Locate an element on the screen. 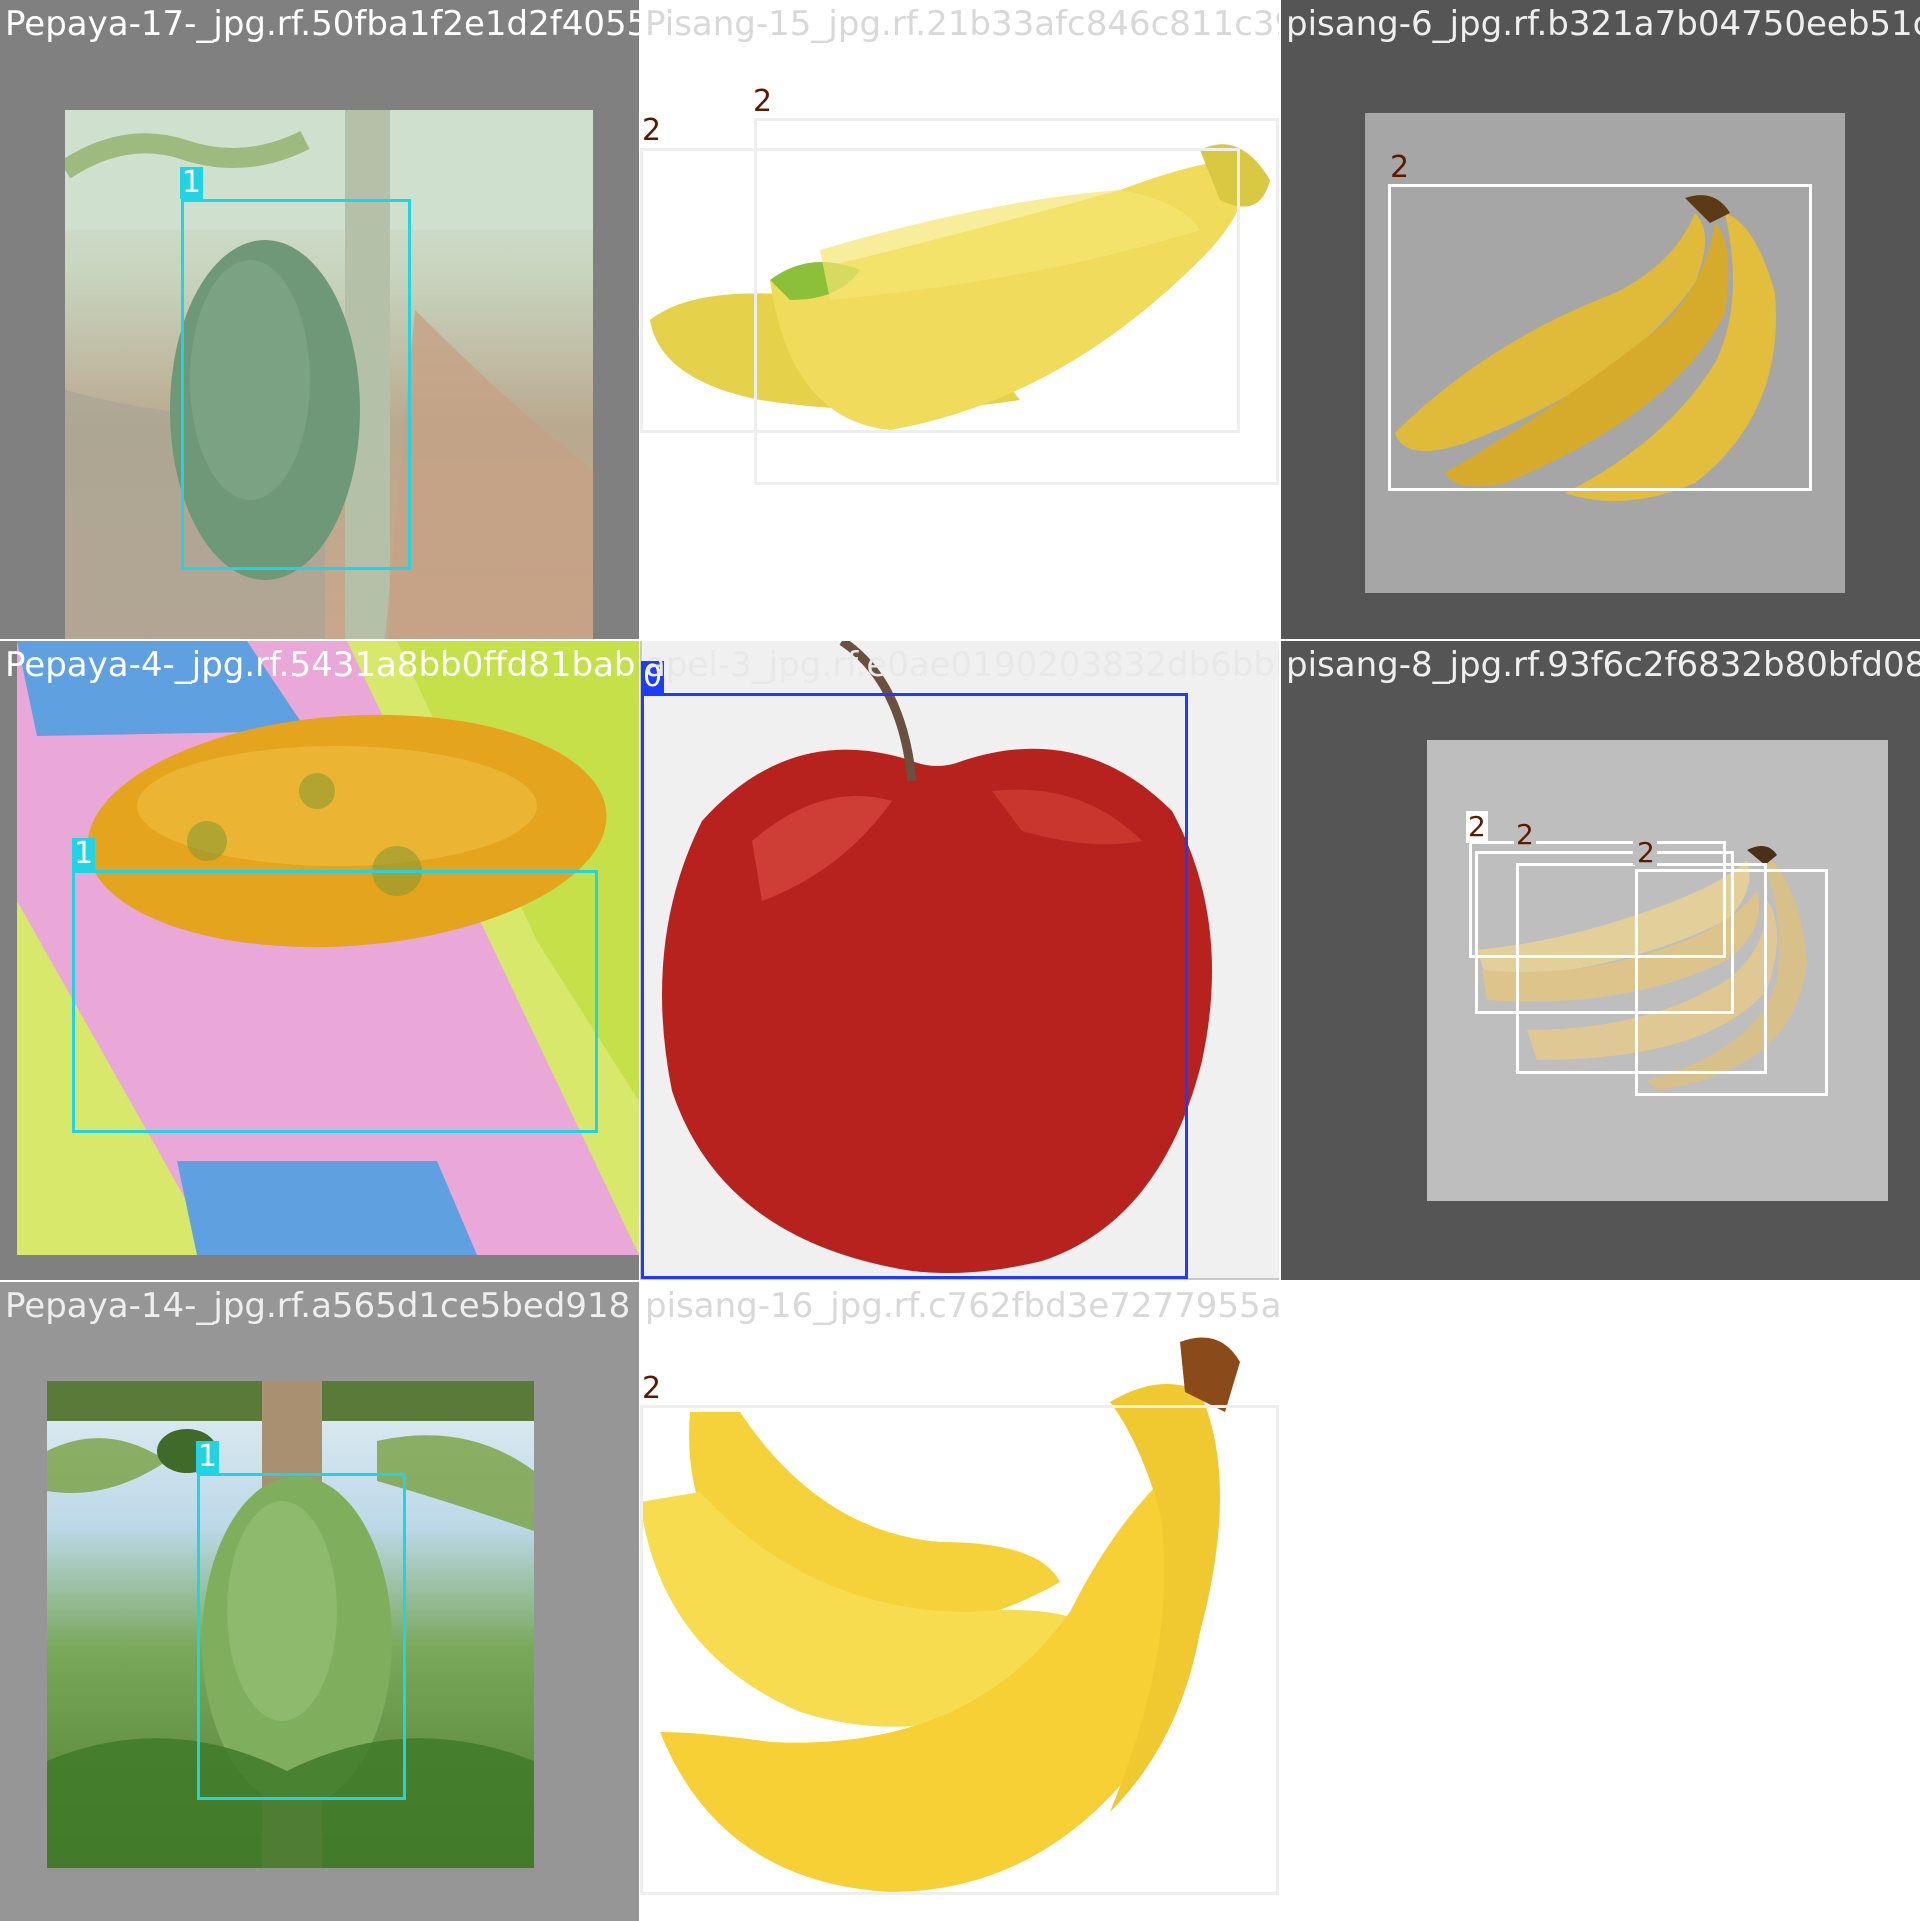 This screenshot has height=1921, width=1920. mosaic-tile-3: pisang-6_jpg.rf.b321a7b04750eeb51c 2 is located at coordinates (1600, 319).